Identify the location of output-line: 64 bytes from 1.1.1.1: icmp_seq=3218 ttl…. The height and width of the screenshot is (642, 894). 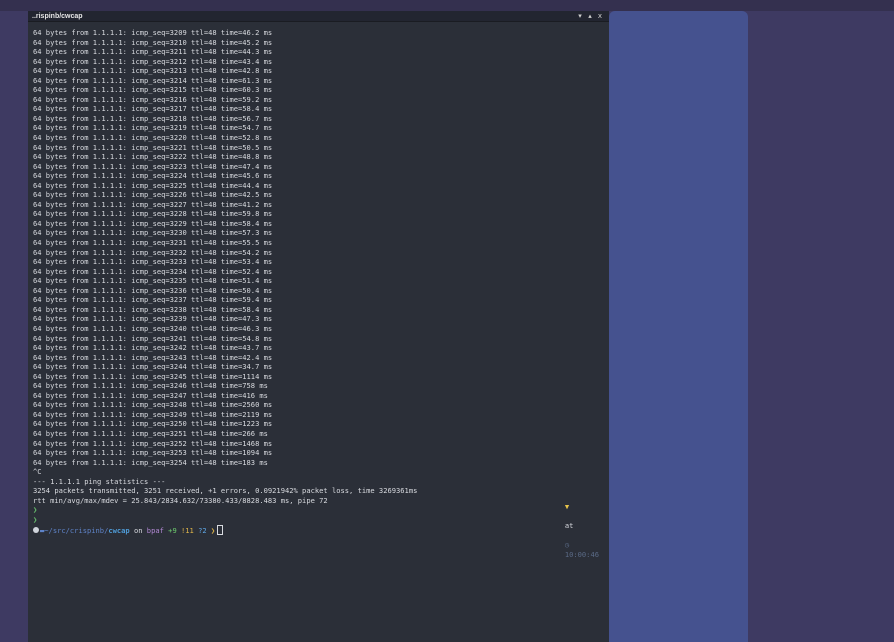
(153, 118).